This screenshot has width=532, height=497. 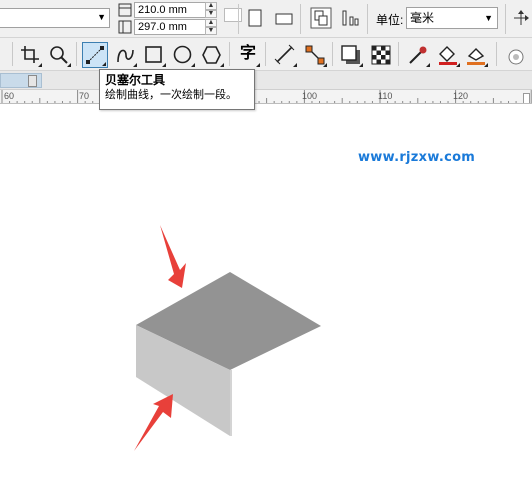 I want to click on units-label: 单位:, so click(x=390, y=20).